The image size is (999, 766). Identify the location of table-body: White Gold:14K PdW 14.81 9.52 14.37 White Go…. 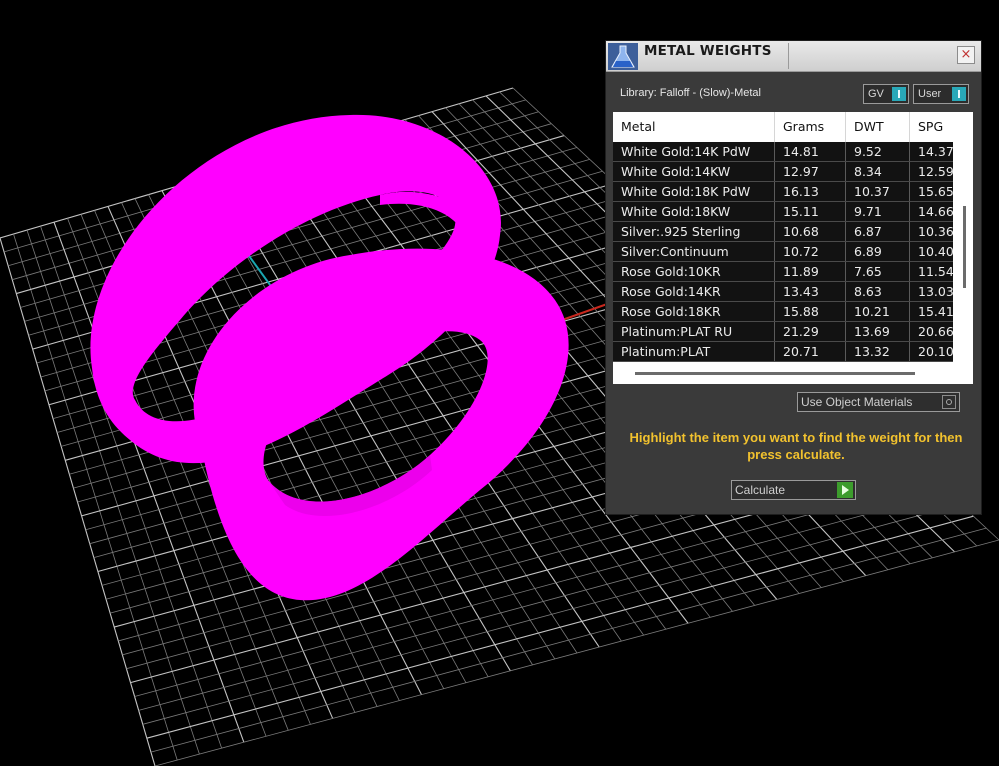
(783, 252).